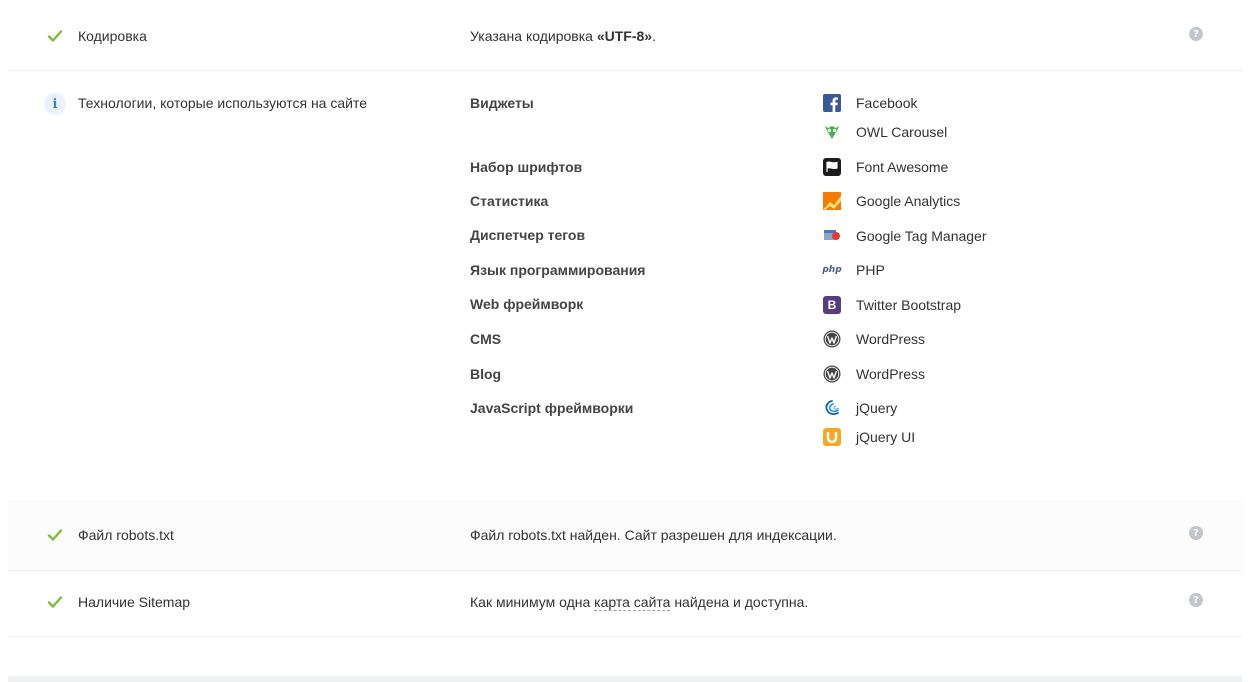 The image size is (1258, 682). I want to click on encoding-label: Кодировка, so click(112, 36).